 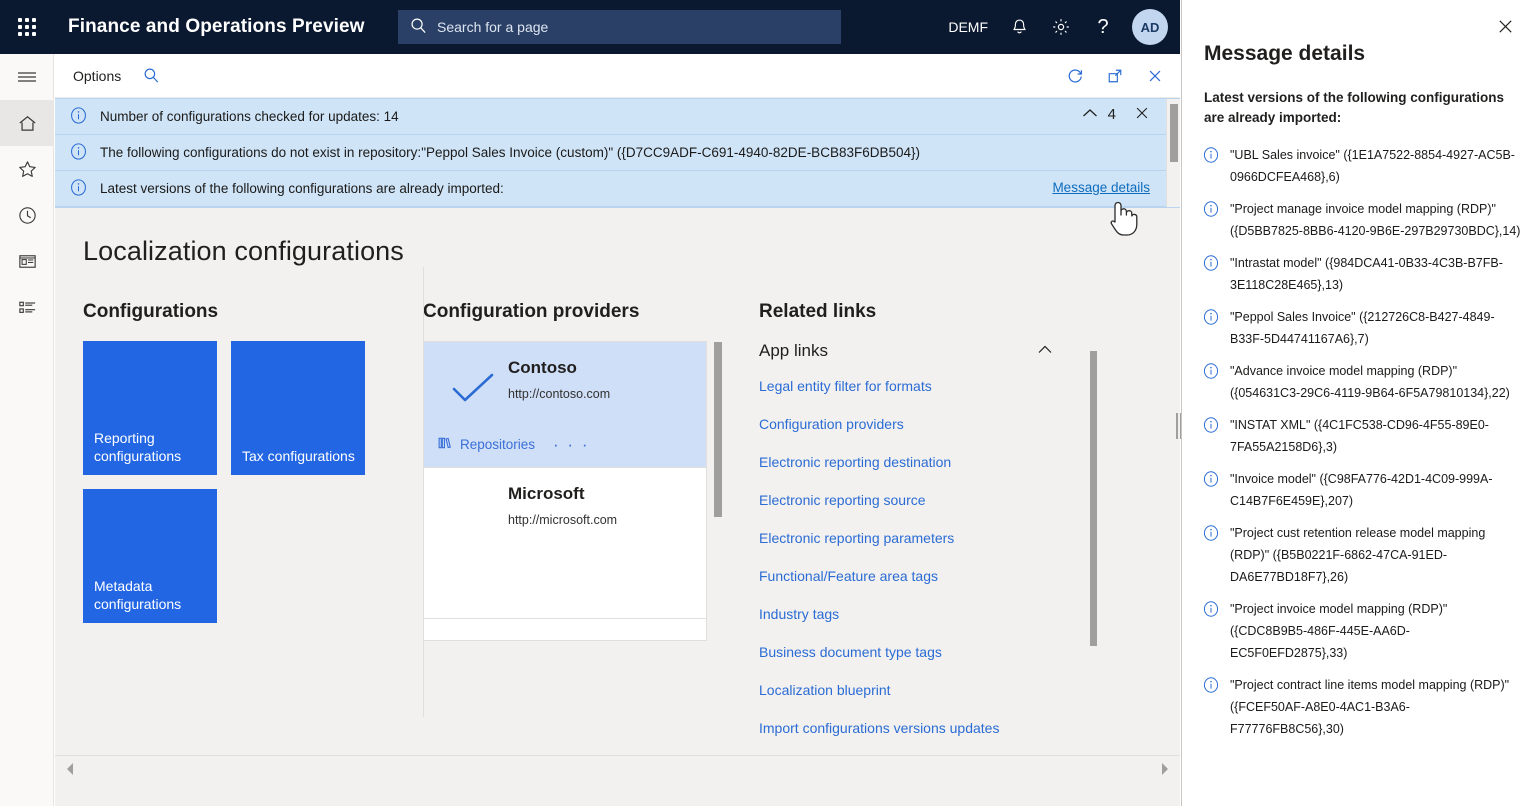 I want to click on message-bar-scrollbar, so click(x=1173, y=153).